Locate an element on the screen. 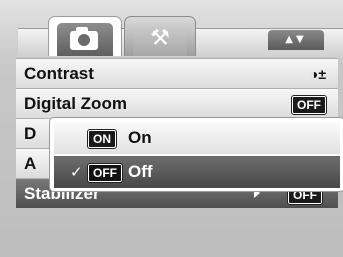  camera-icon-lens is located at coordinates (84, 40).